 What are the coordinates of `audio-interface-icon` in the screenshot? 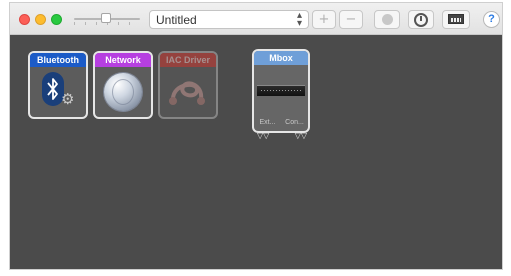 It's located at (281, 90).